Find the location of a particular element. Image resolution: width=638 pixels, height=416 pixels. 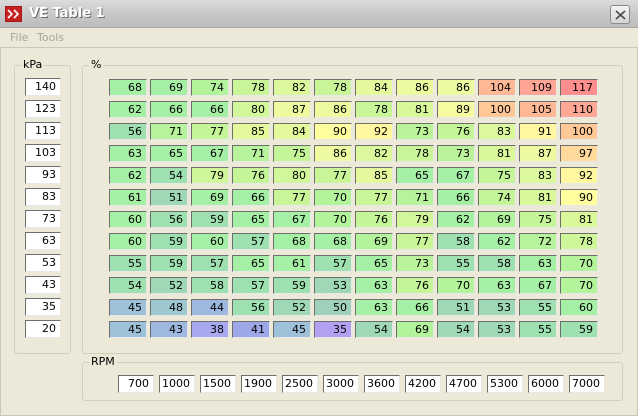

ve-cell: 71 is located at coordinates (169, 131).